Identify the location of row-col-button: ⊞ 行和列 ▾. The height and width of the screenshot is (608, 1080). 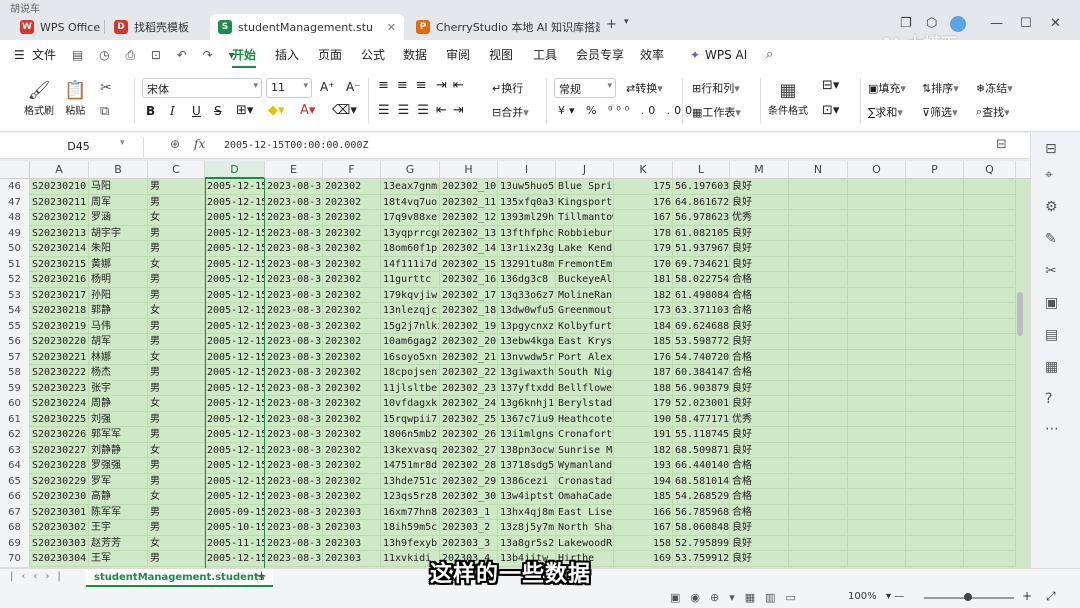
(716, 88).